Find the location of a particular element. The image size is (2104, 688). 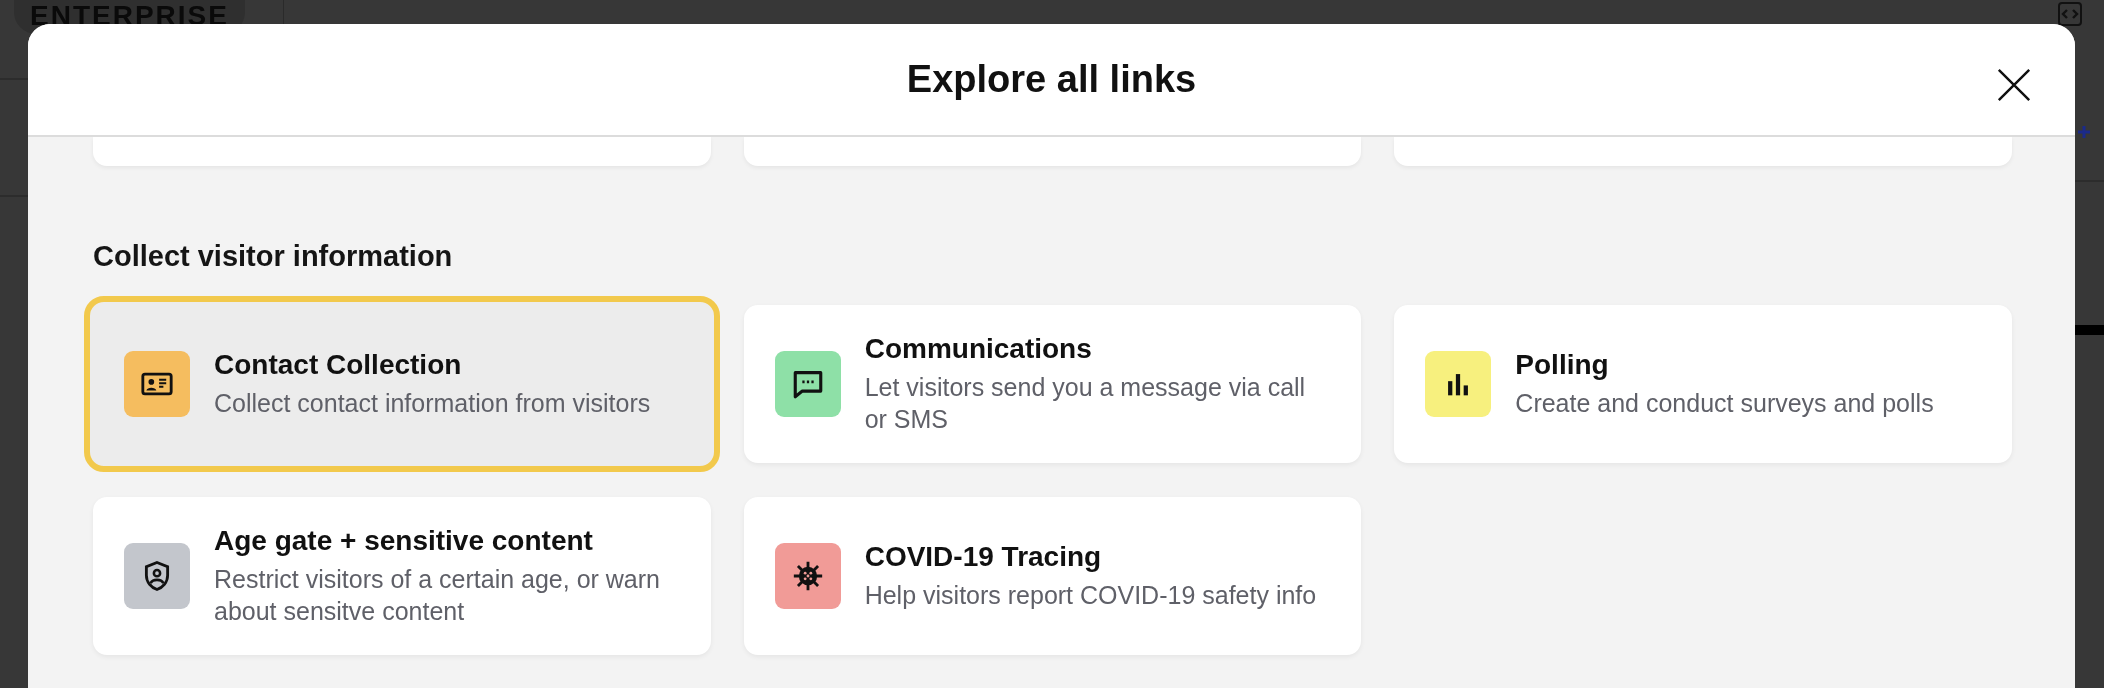

plus-icon is located at coordinates (2084, 132).